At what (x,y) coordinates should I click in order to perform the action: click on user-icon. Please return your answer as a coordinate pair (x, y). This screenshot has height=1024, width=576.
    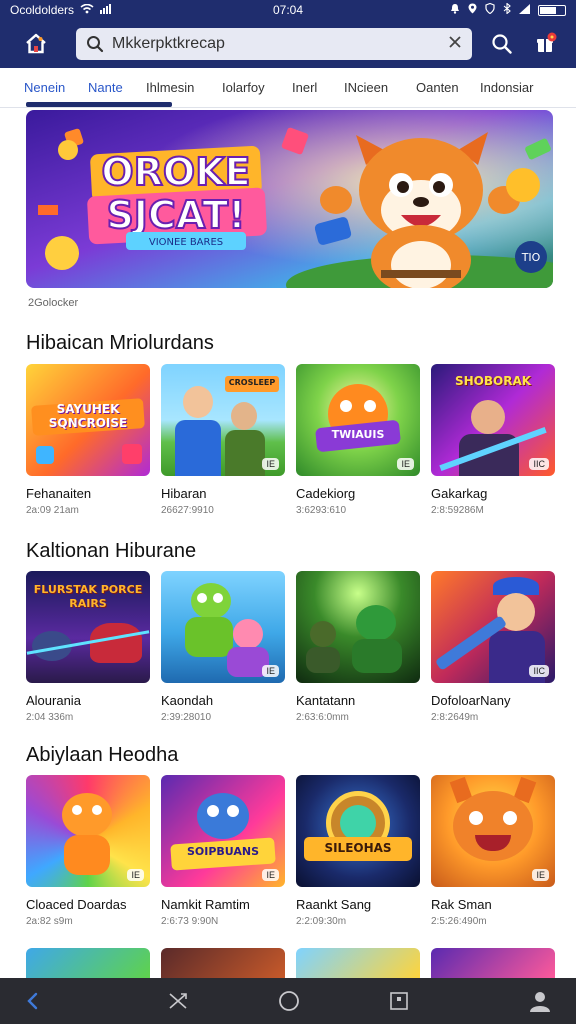
    Looking at the image, I should click on (540, 1002).